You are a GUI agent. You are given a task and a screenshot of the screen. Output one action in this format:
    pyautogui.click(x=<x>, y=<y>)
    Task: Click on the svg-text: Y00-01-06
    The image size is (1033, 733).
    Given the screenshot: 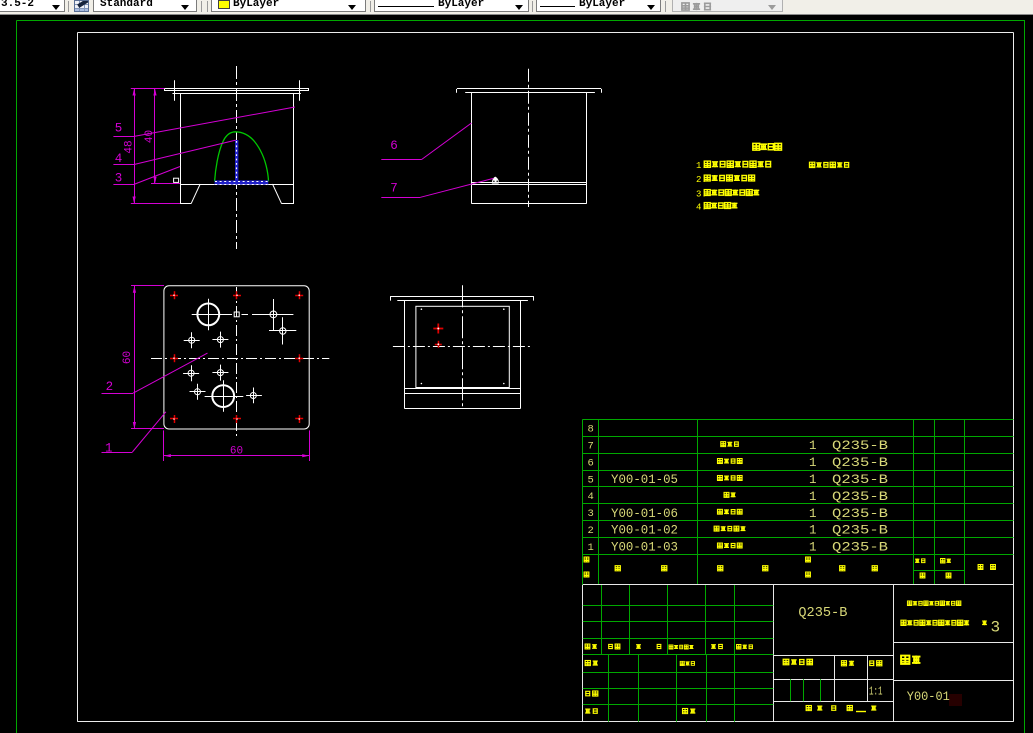 What is the action you would take?
    pyautogui.click(x=644, y=513)
    